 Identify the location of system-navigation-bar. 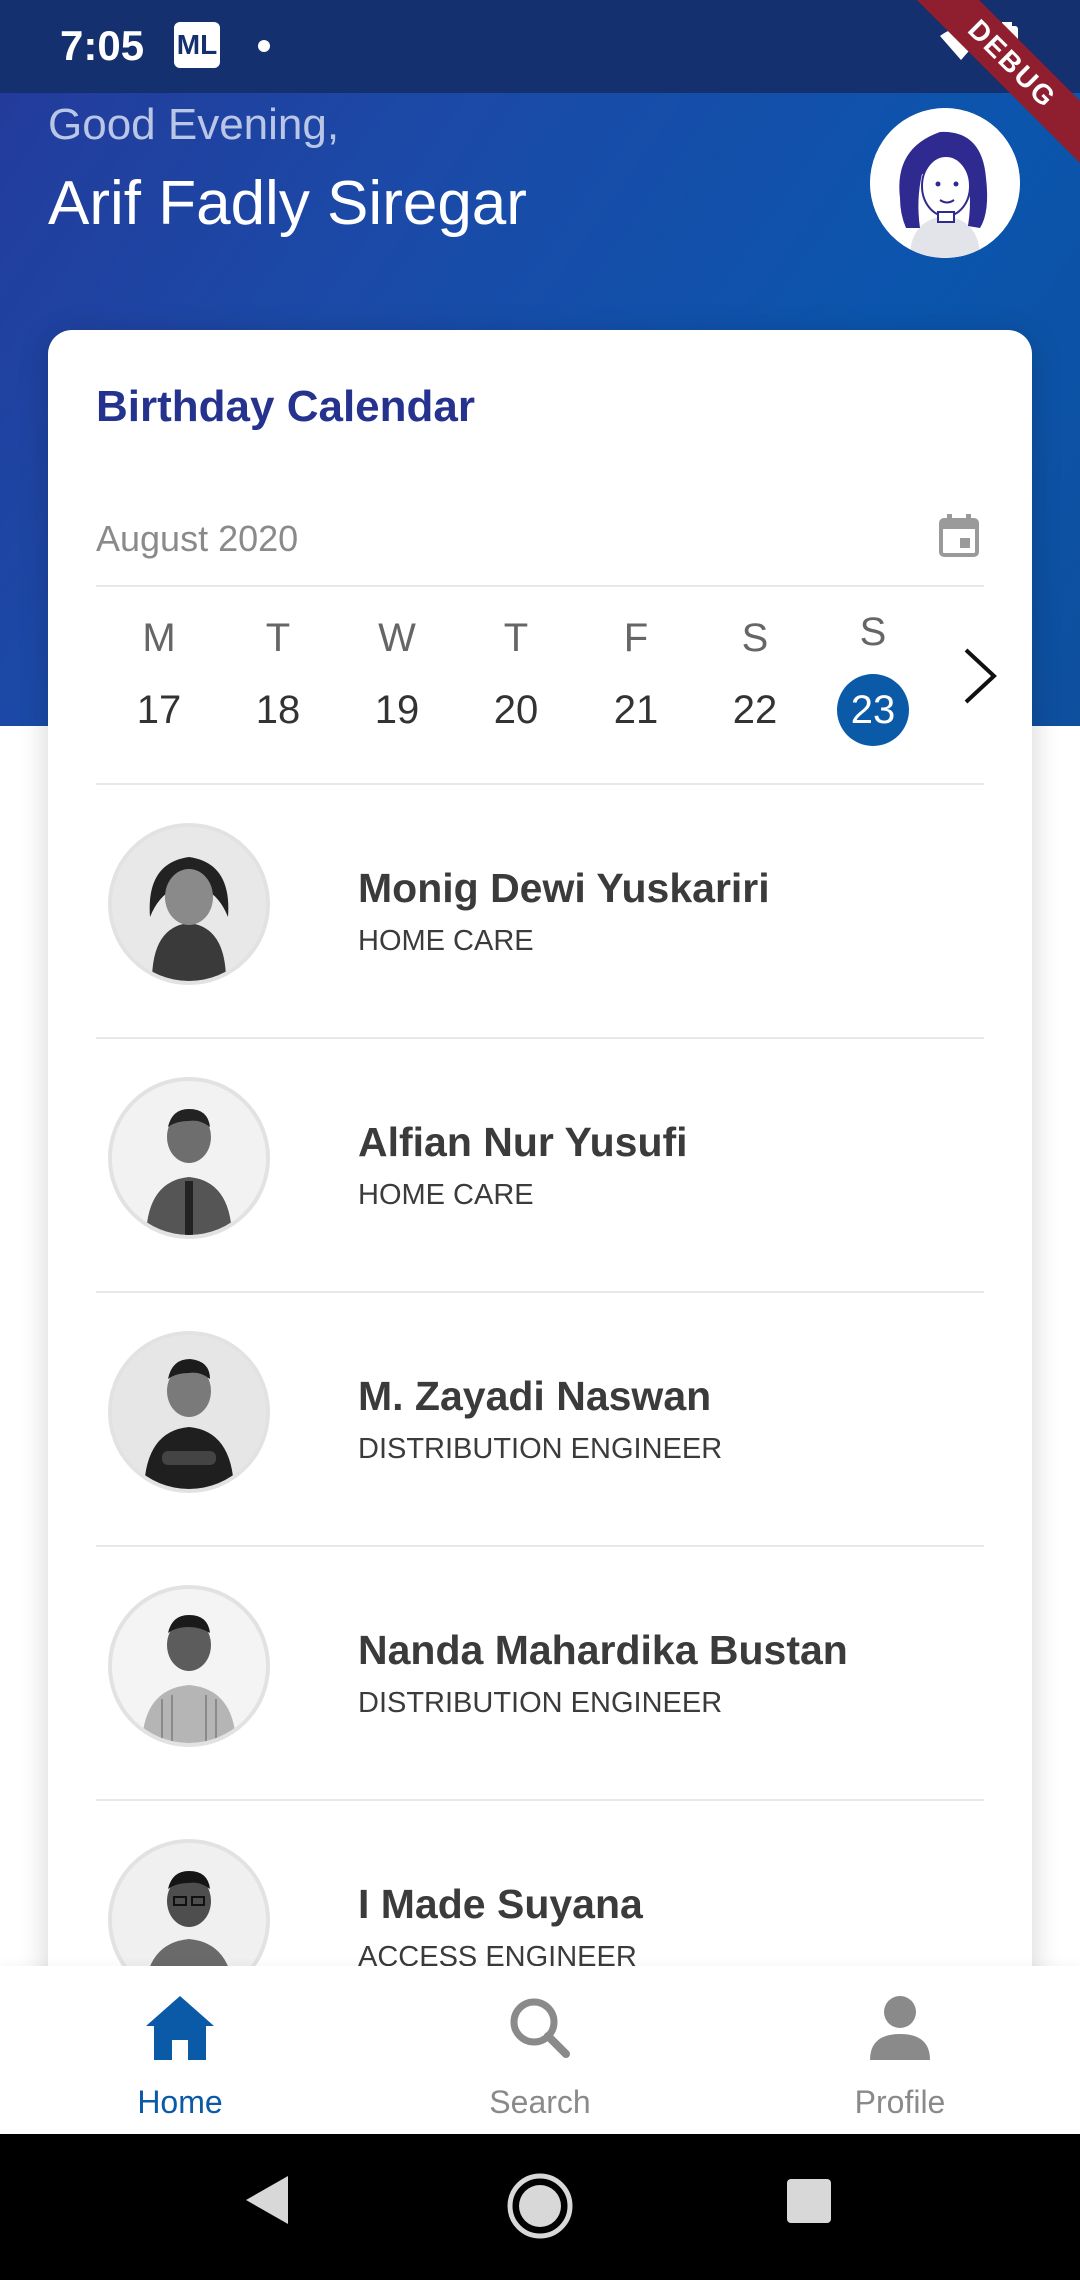
(540, 2207).